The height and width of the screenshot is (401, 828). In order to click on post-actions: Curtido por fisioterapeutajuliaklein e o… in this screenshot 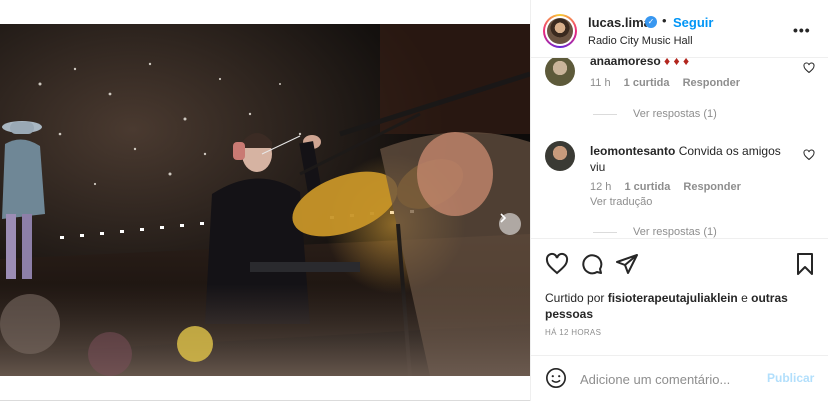, I will do `click(679, 287)`.